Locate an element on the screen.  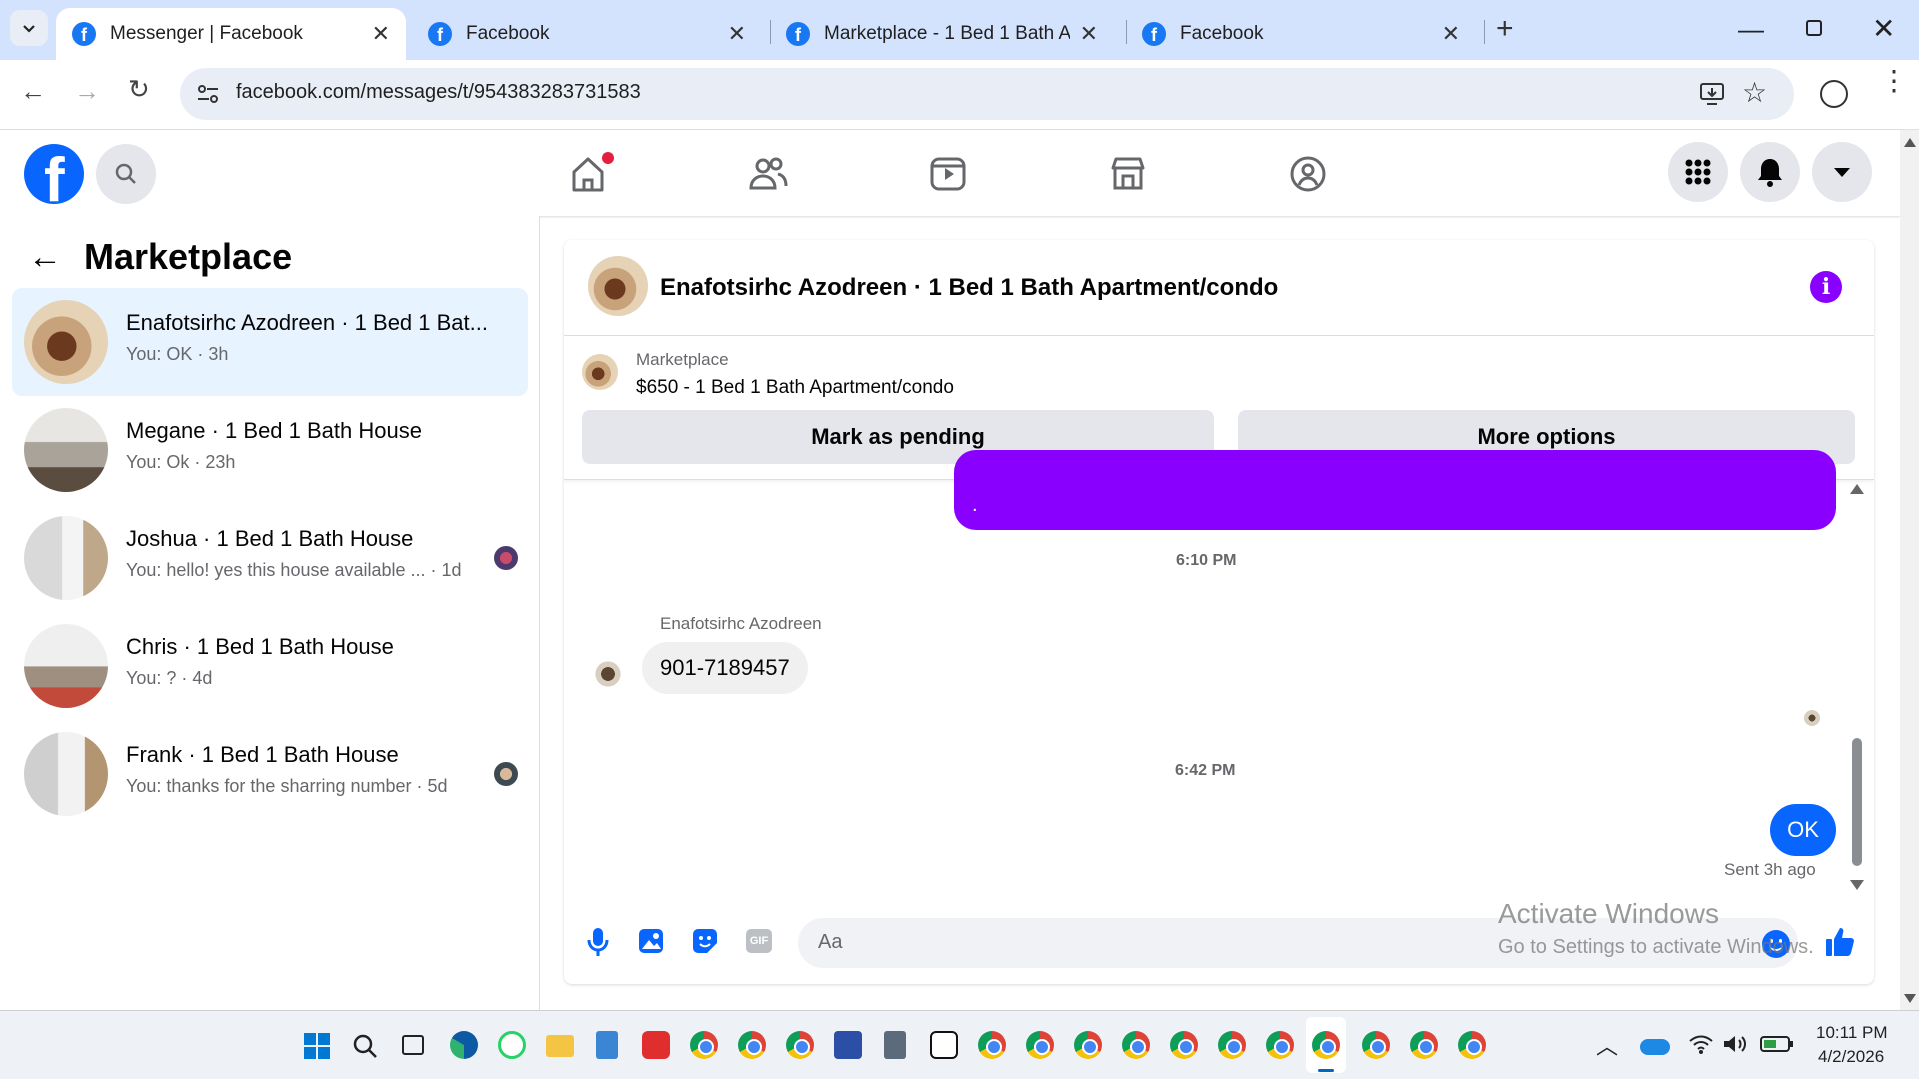
info-button: i is located at coordinates (1826, 287).